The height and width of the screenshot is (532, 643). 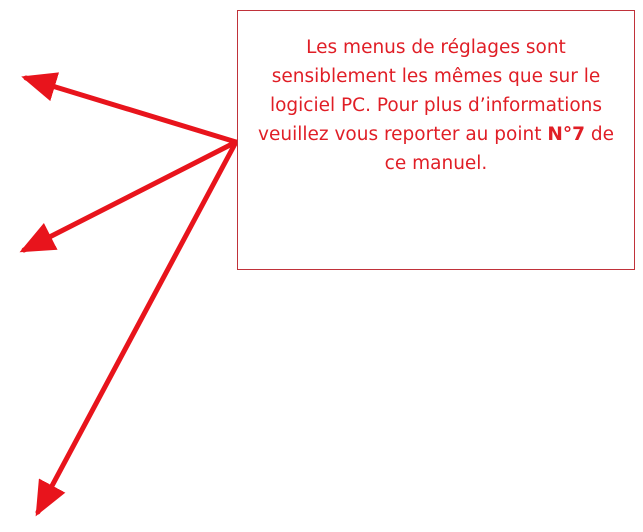 What do you see at coordinates (130, 108) in the screenshot?
I see `arrow-upper-left` at bounding box center [130, 108].